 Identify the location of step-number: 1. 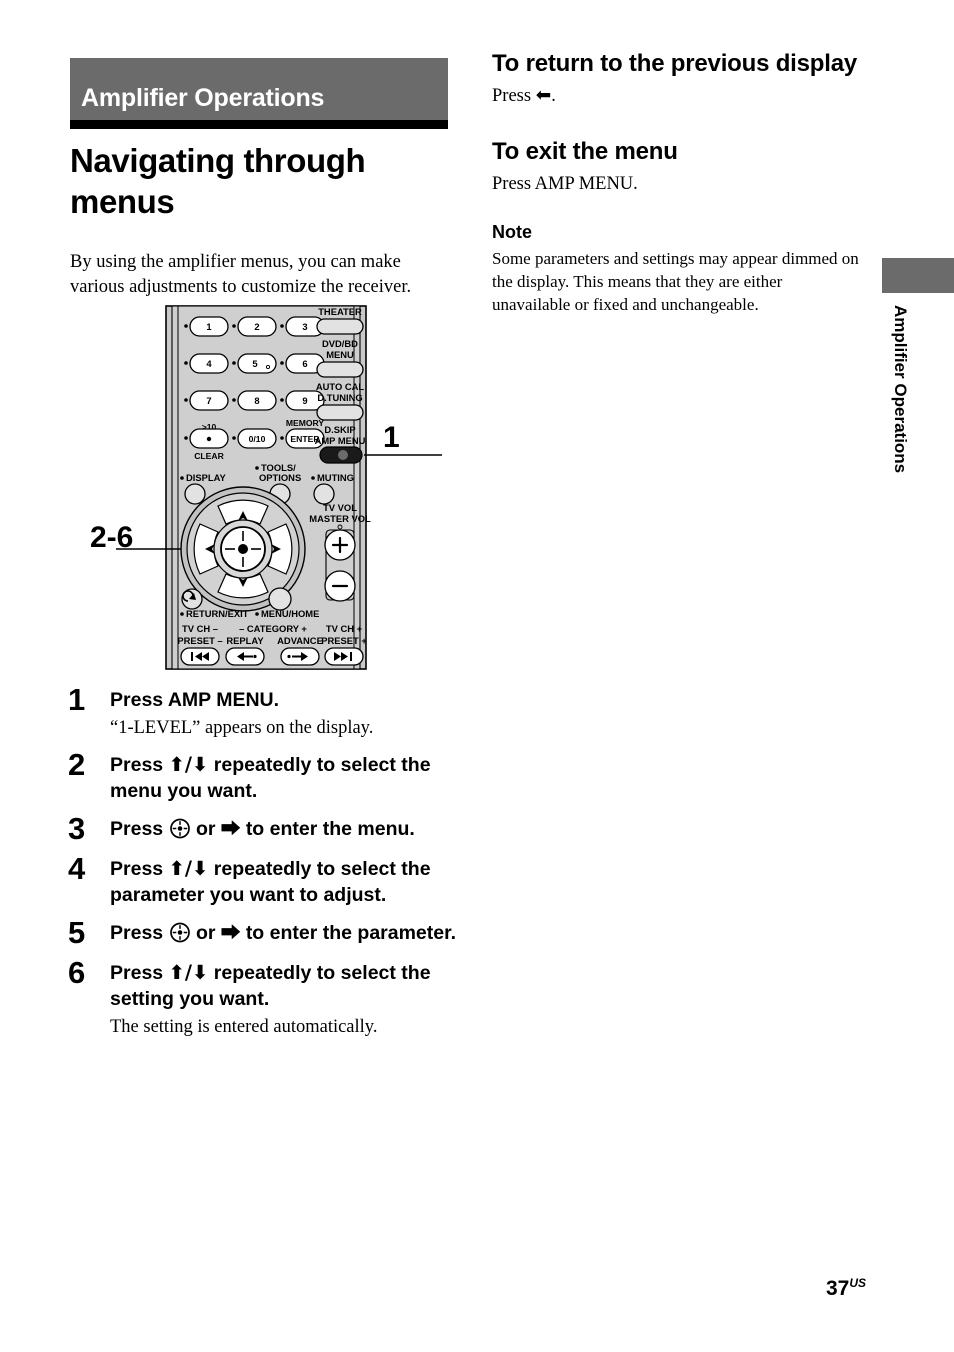
(77, 699).